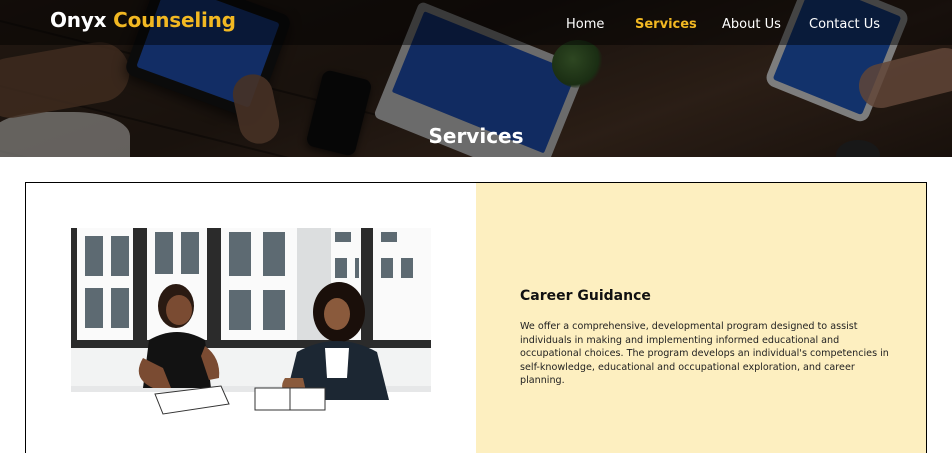 The width and height of the screenshot is (952, 453). Describe the element at coordinates (78, 20) in the screenshot. I see `brand-name-part1: Onyx` at that location.